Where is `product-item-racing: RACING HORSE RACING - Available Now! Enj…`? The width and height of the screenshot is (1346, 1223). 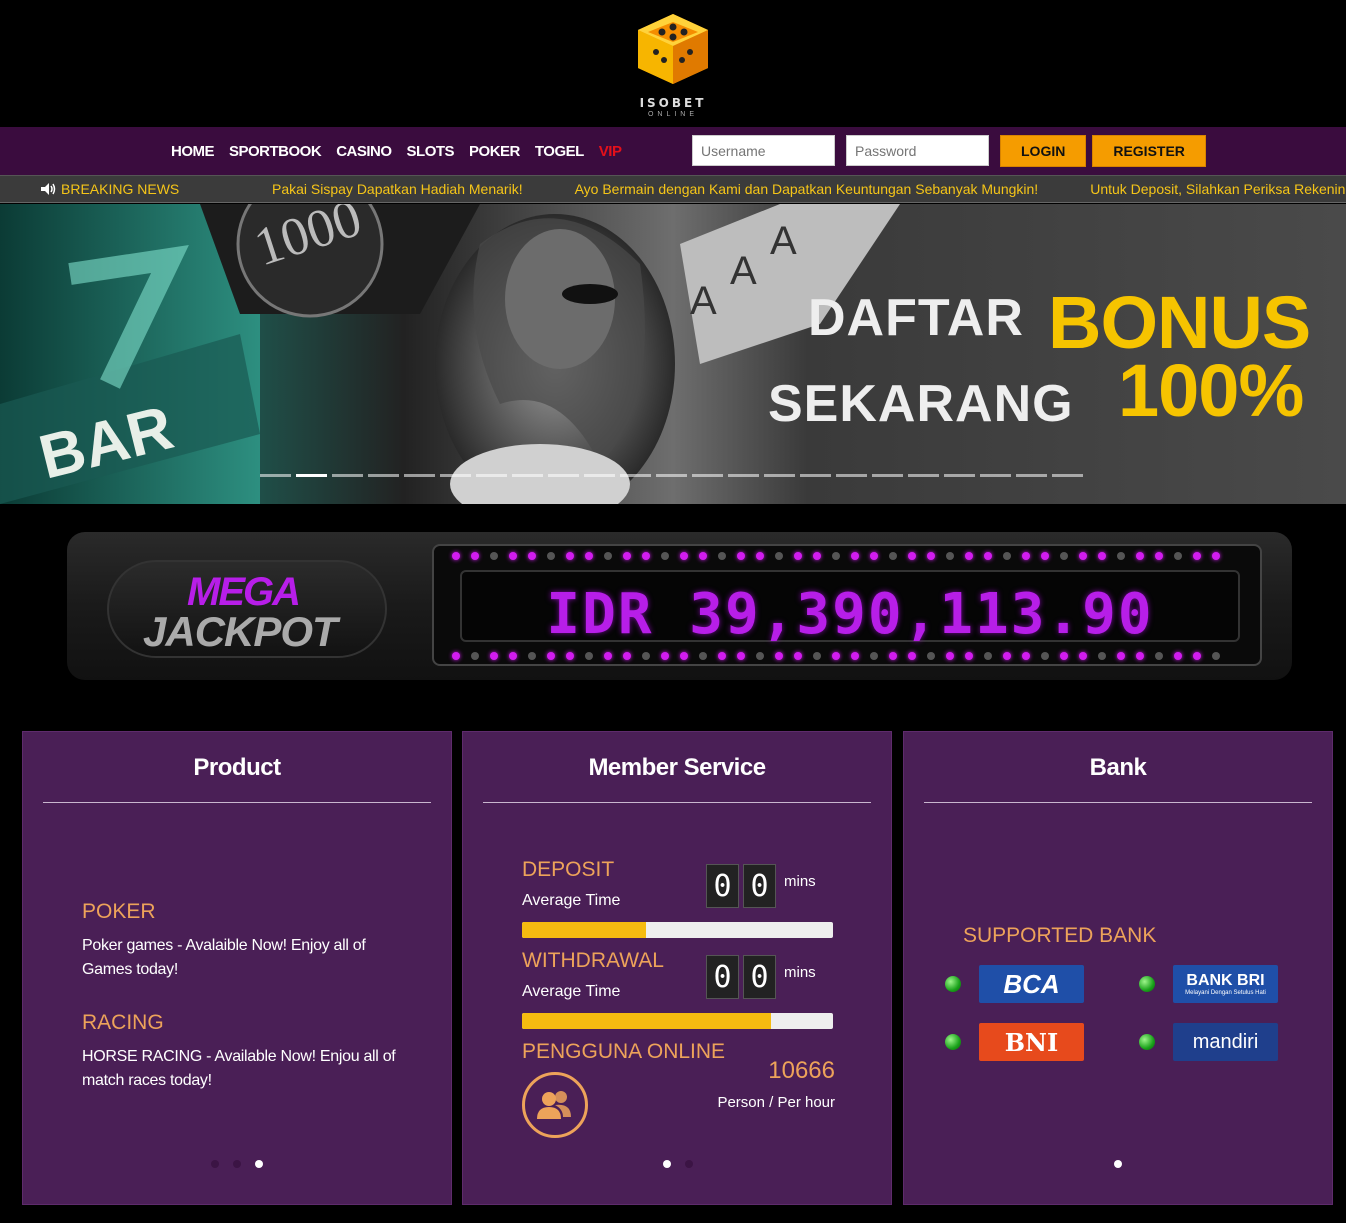
product-item-racing: RACING HORSE RACING - Available Now! Enj… is located at coordinates (247, 1052).